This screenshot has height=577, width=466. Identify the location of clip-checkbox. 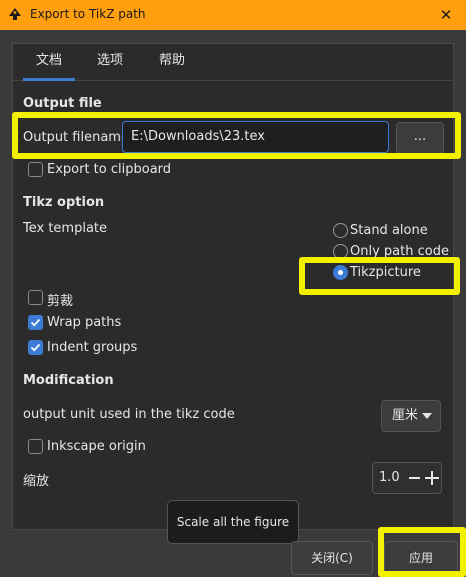
(35, 297).